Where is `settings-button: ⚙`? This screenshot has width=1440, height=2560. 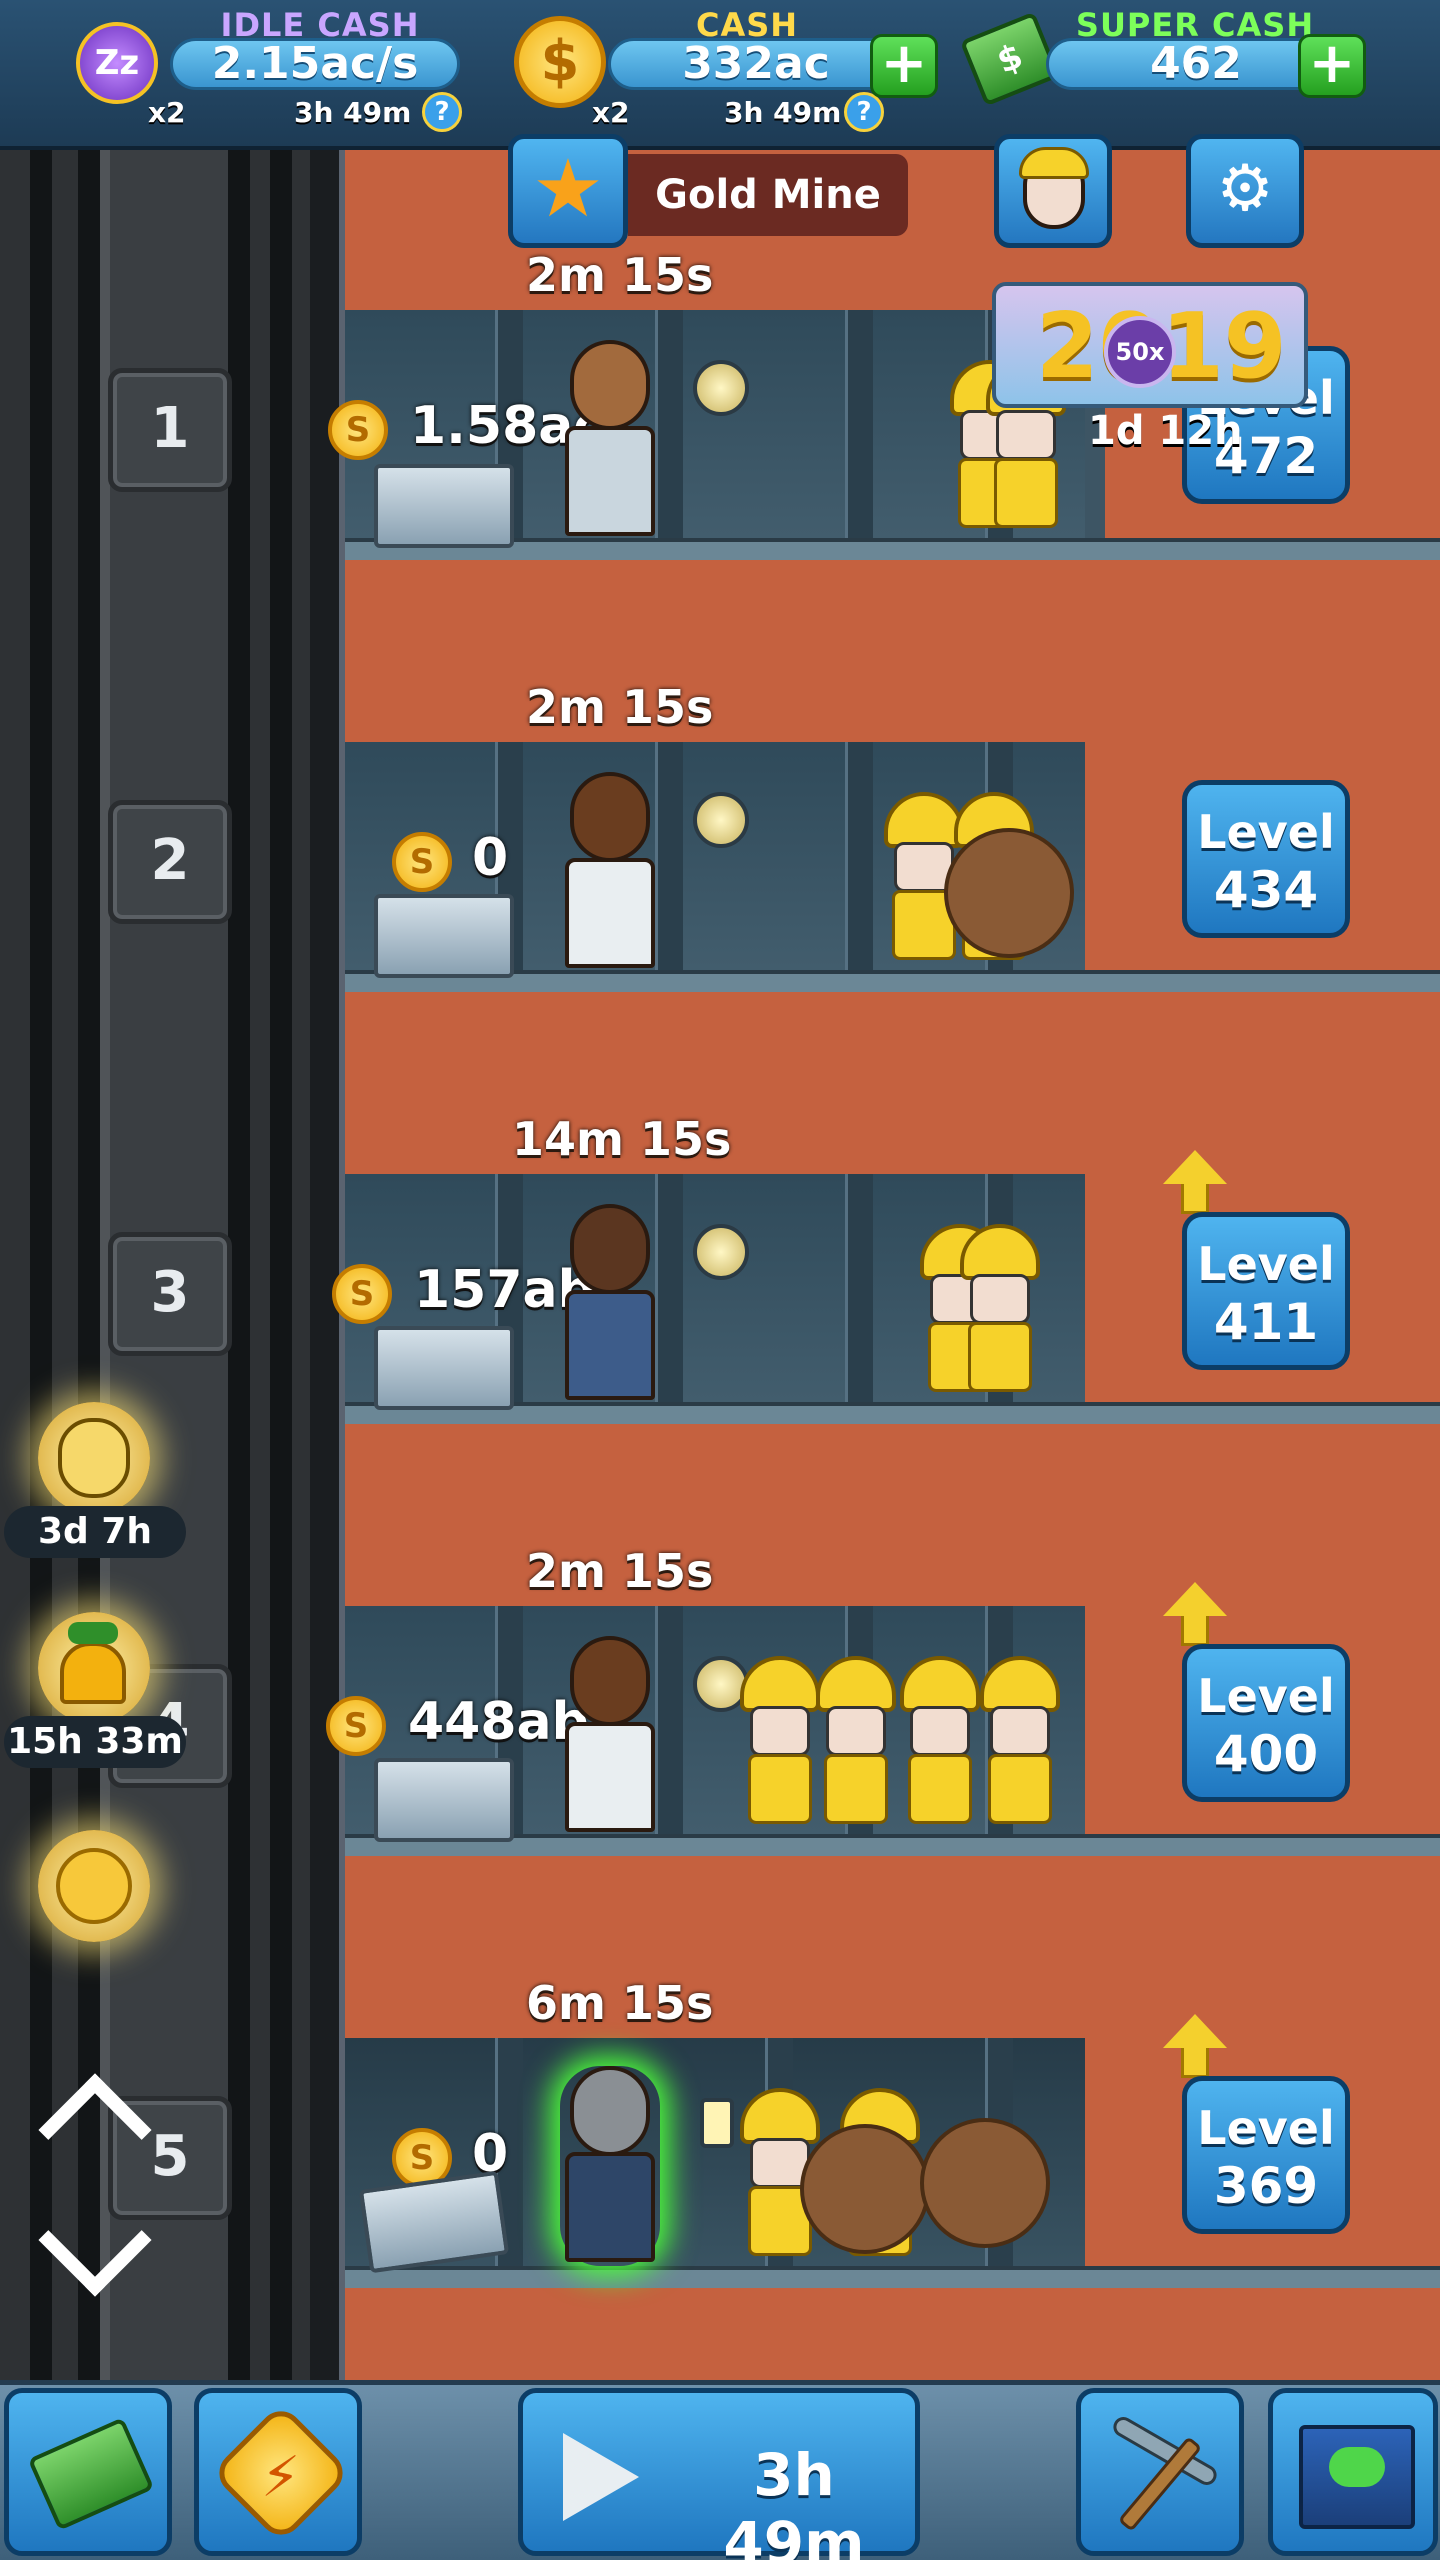 settings-button: ⚙ is located at coordinates (1245, 191).